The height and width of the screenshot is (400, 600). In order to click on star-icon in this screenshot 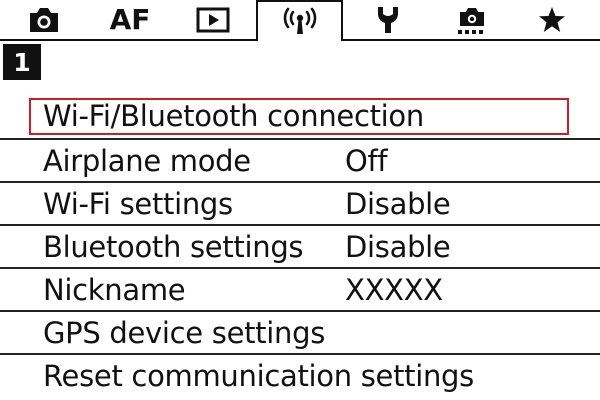, I will do `click(552, 20)`.